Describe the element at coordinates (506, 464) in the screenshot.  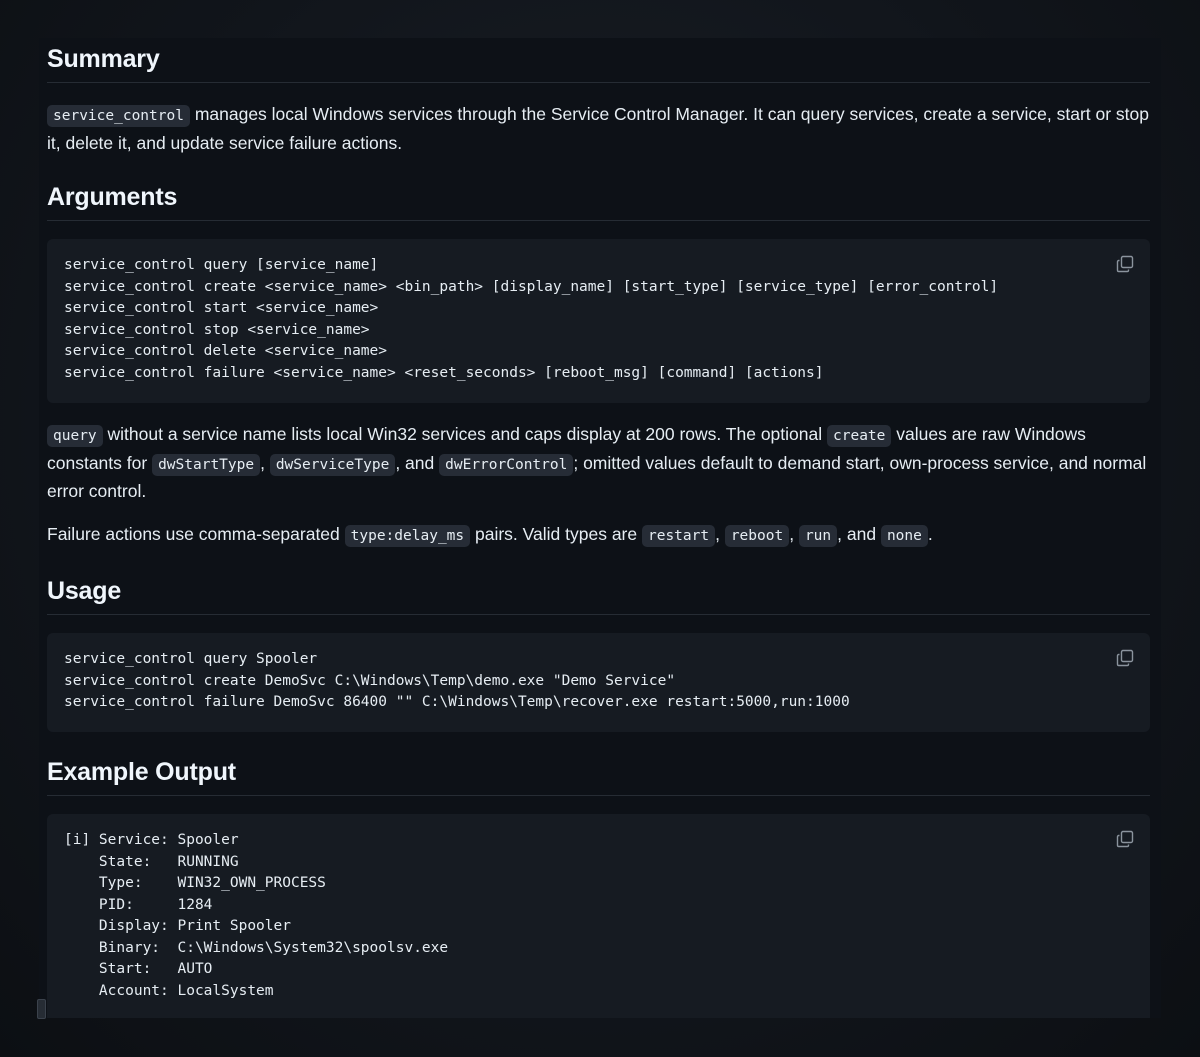
I see `inline-code: dwErrorControl` at that location.